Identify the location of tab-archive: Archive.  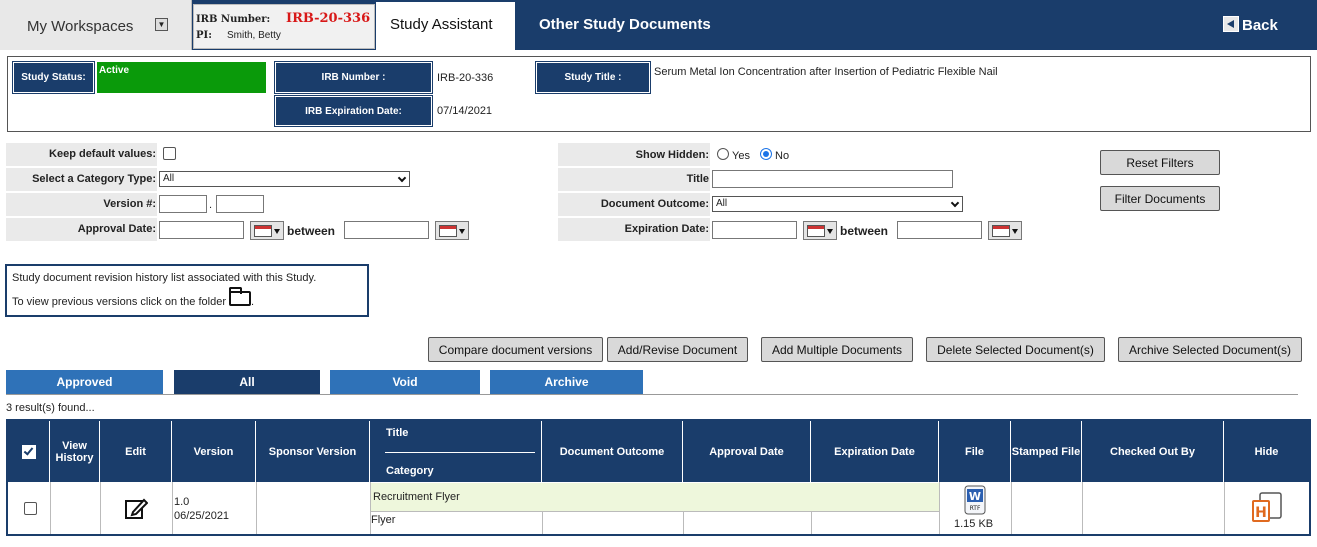
(566, 382).